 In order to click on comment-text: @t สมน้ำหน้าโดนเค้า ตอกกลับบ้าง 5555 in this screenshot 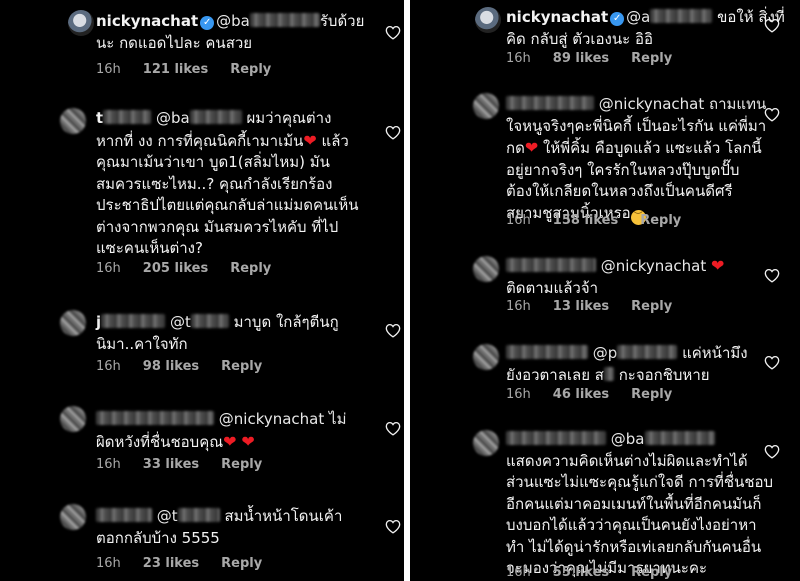, I will do `click(219, 527)`.